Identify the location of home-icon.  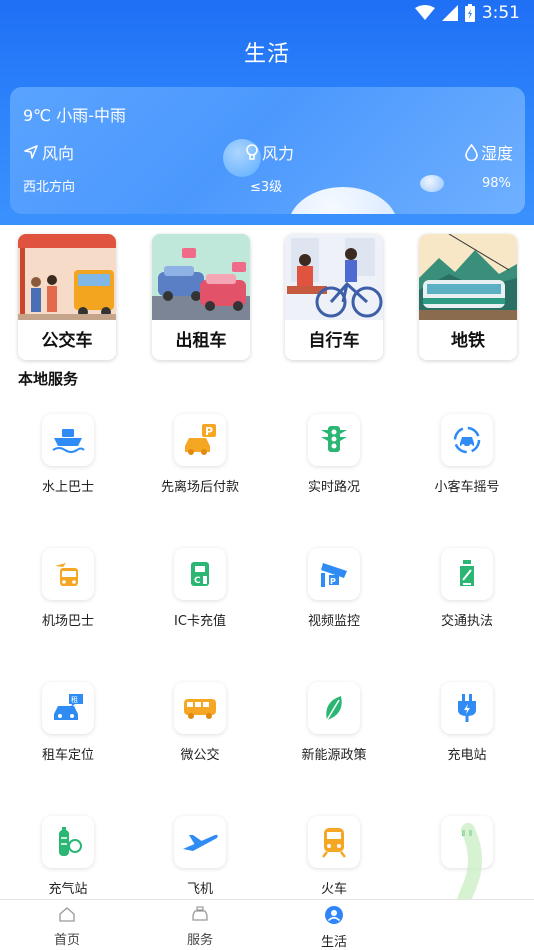
(67, 914).